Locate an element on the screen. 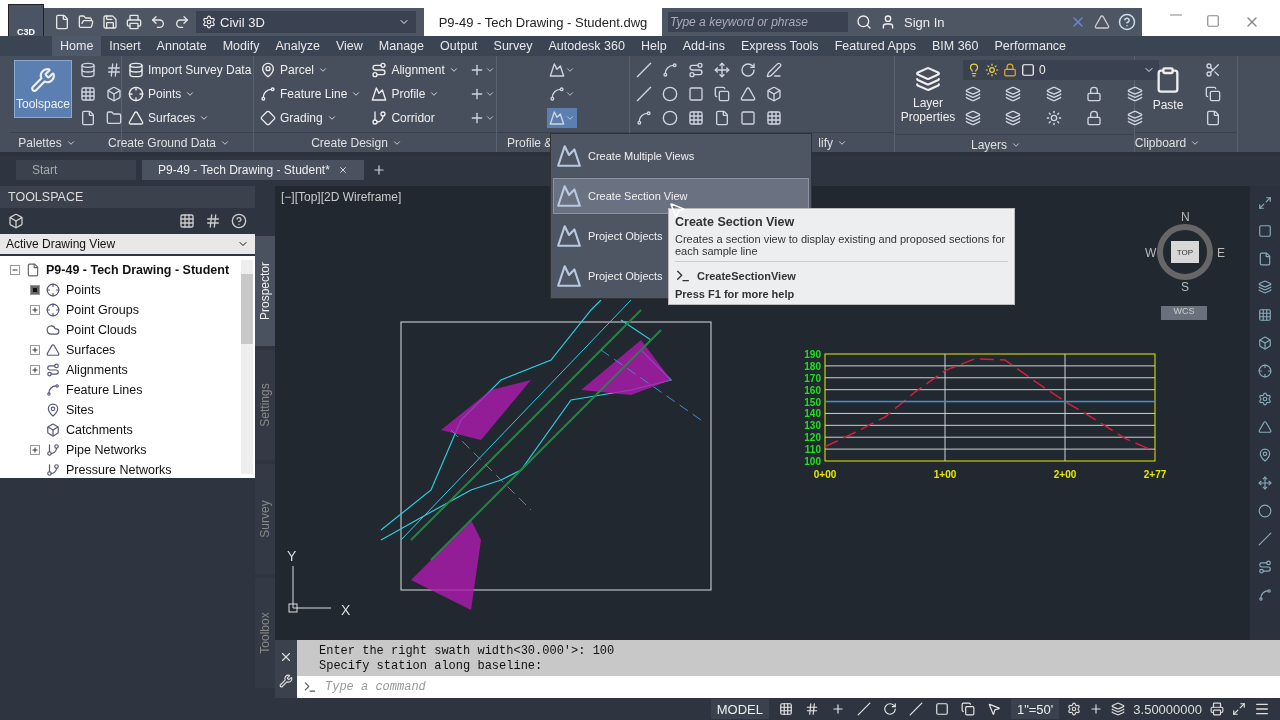 This screenshot has width=1280, height=720. y-tick-label: 150 is located at coordinates (812, 402).